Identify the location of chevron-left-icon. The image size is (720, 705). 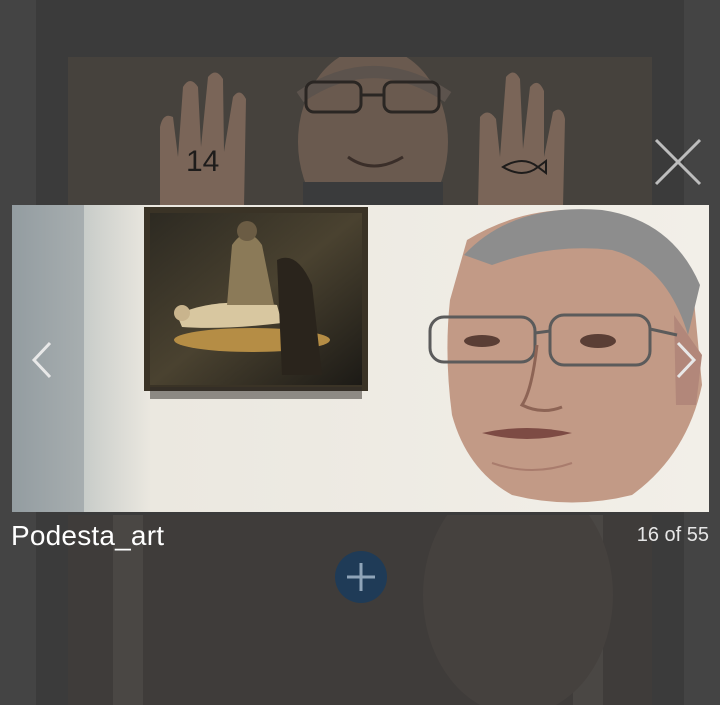
(41, 360).